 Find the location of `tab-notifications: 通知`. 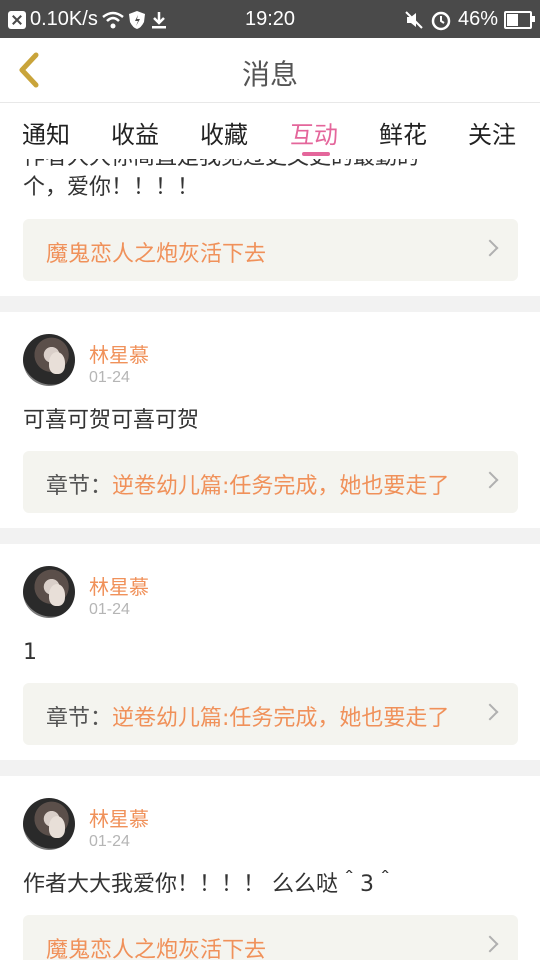

tab-notifications: 通知 is located at coordinates (46, 132).